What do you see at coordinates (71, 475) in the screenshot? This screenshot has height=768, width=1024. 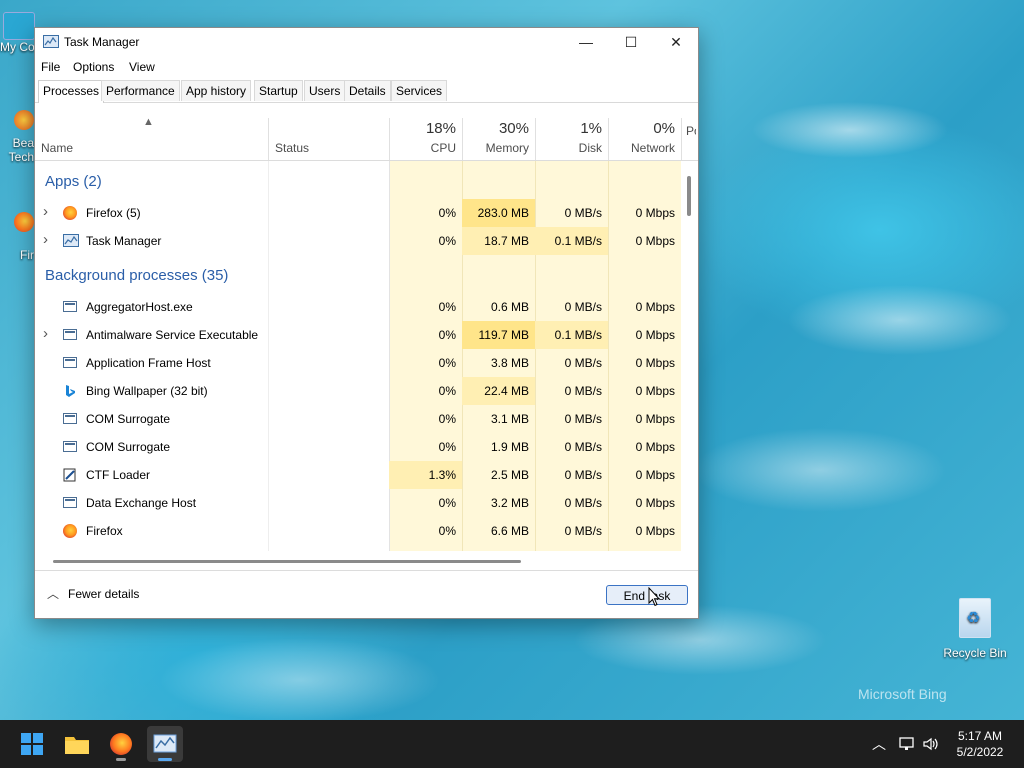 I see `ctf-loader-icon` at bounding box center [71, 475].